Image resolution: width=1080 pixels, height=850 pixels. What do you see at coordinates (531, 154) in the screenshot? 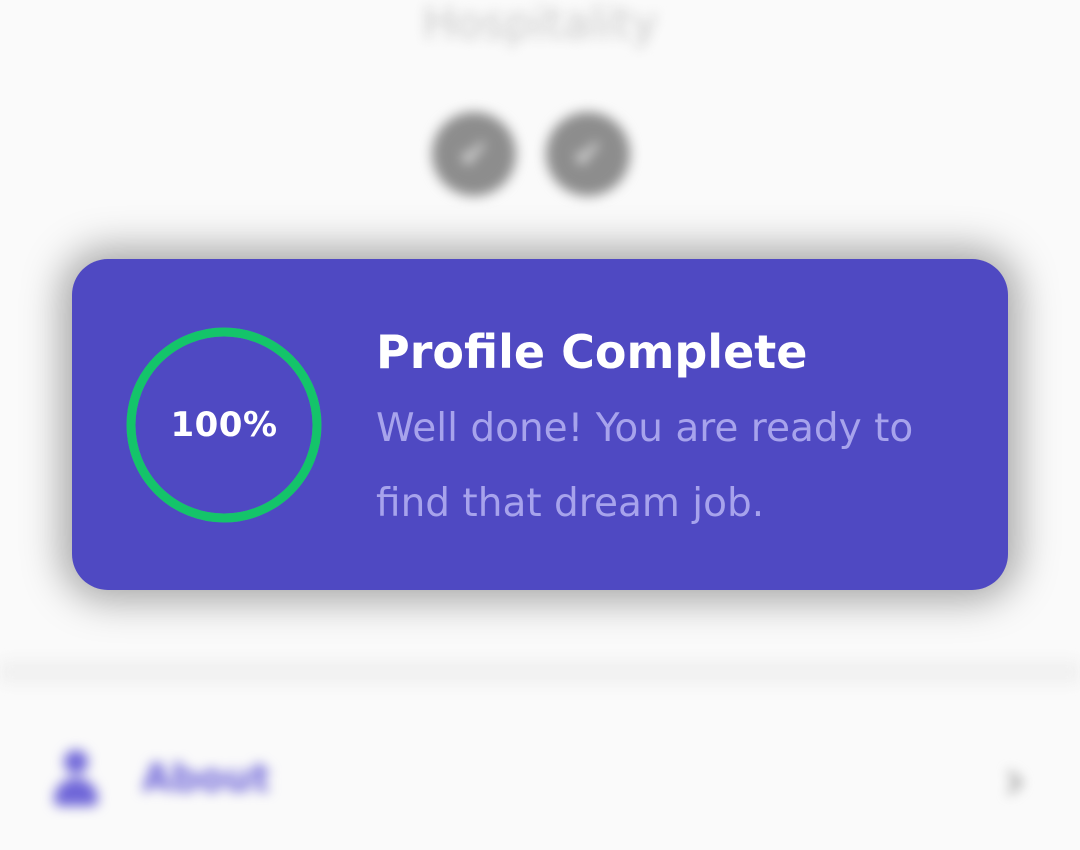
I see `badge-group: ✔ ✔` at bounding box center [531, 154].